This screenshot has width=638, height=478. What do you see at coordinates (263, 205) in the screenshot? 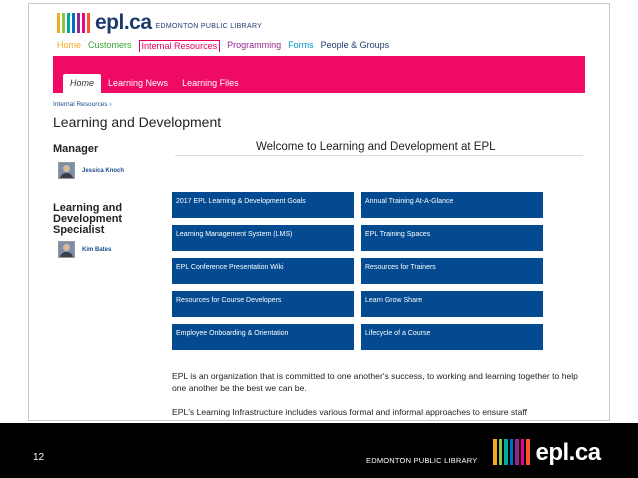
I see `tile-link: 2017 EPL Learning & Development Goals` at bounding box center [263, 205].